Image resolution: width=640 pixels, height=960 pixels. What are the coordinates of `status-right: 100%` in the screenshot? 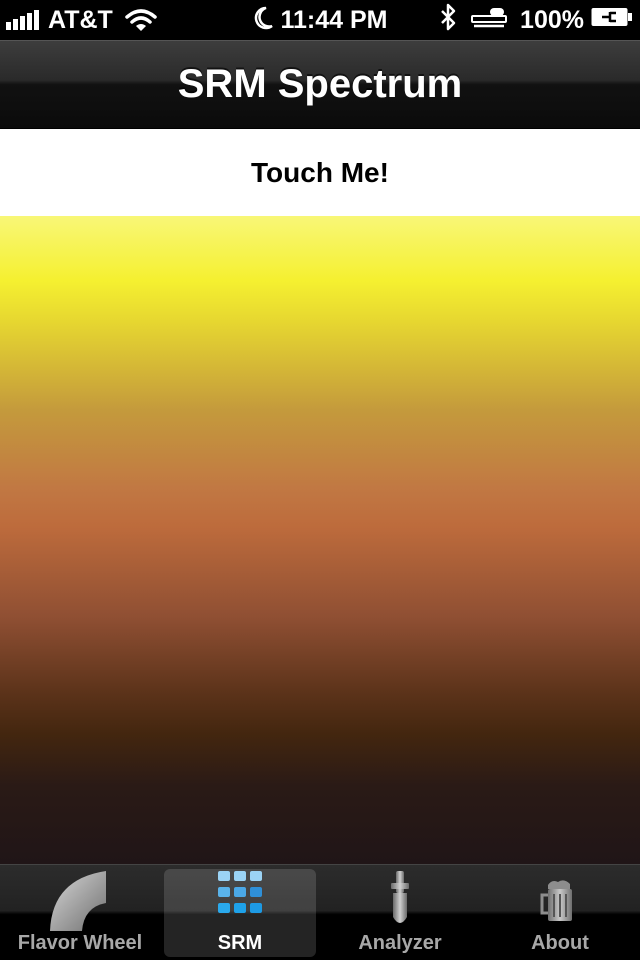 It's located at (537, 20).